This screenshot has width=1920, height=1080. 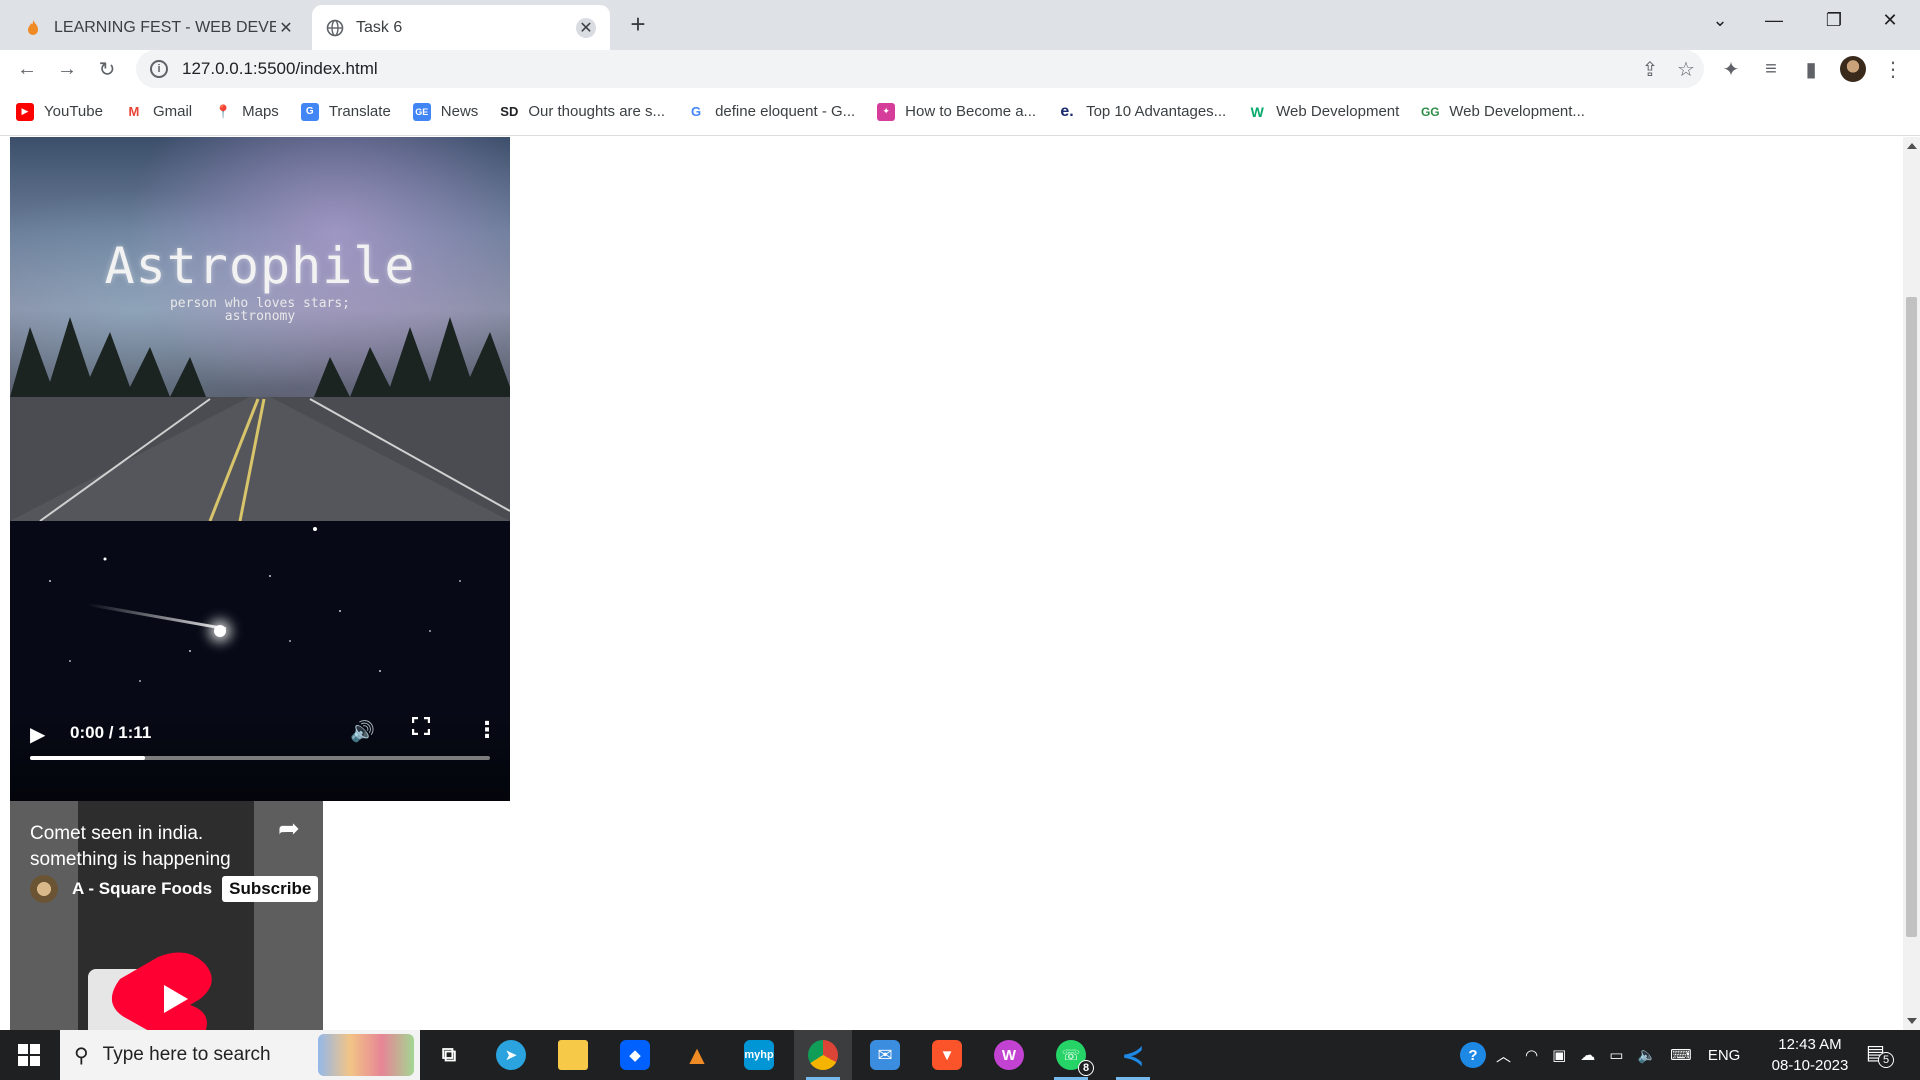 What do you see at coordinates (1071, 1055) in the screenshot?
I see `whatsapp-button: ☏ 8` at bounding box center [1071, 1055].